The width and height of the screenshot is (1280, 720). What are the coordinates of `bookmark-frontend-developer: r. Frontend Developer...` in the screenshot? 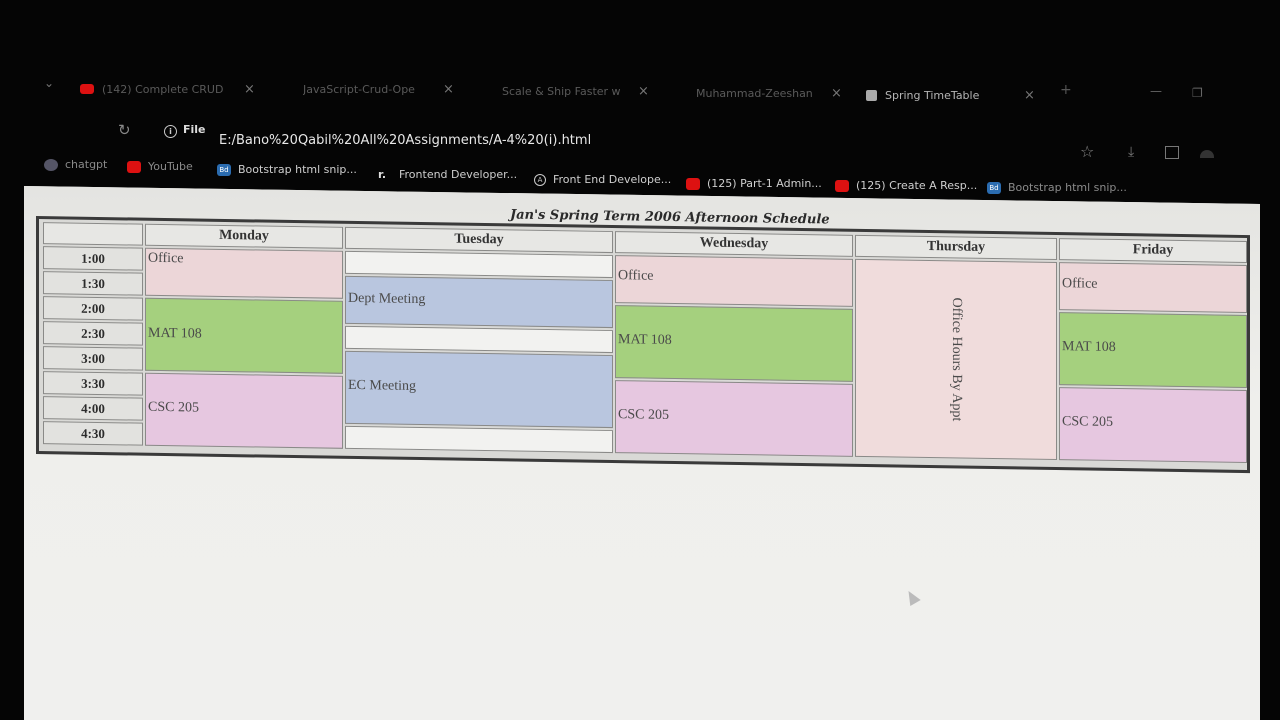 It's located at (447, 174).